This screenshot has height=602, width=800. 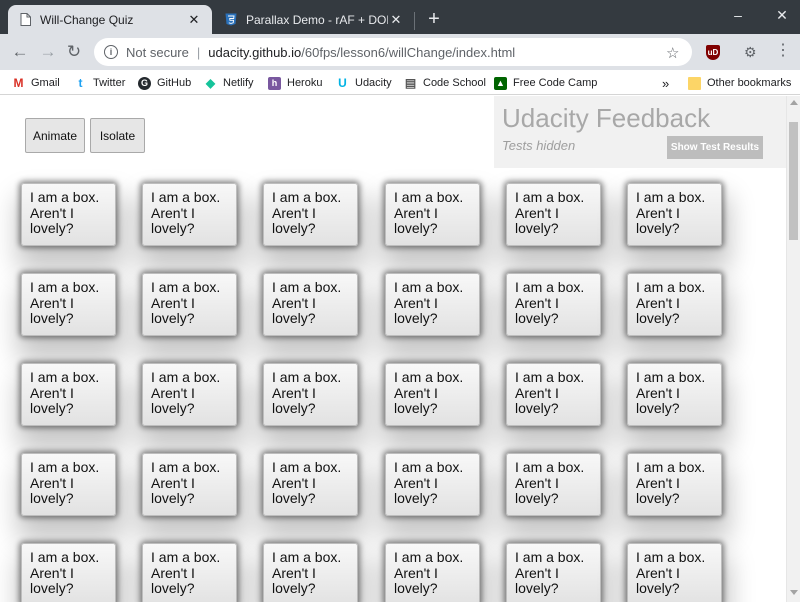 I want to click on twitter-icon: t, so click(x=80, y=83).